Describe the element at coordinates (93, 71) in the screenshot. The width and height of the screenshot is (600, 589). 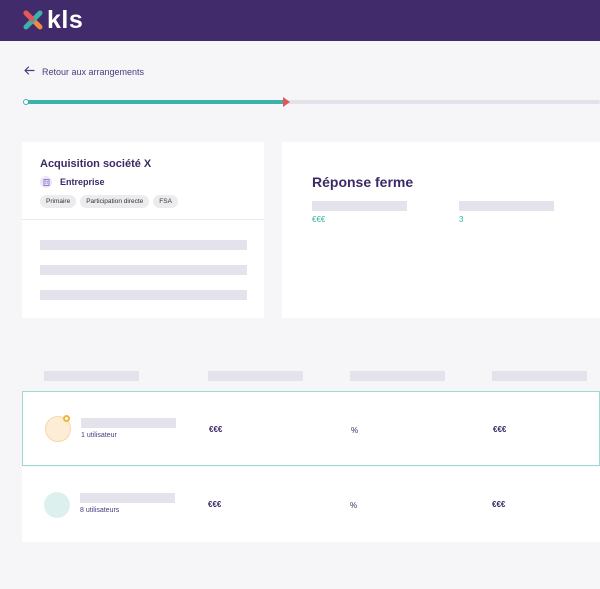
I see `back-link-label: Retour aux arrangements` at that location.